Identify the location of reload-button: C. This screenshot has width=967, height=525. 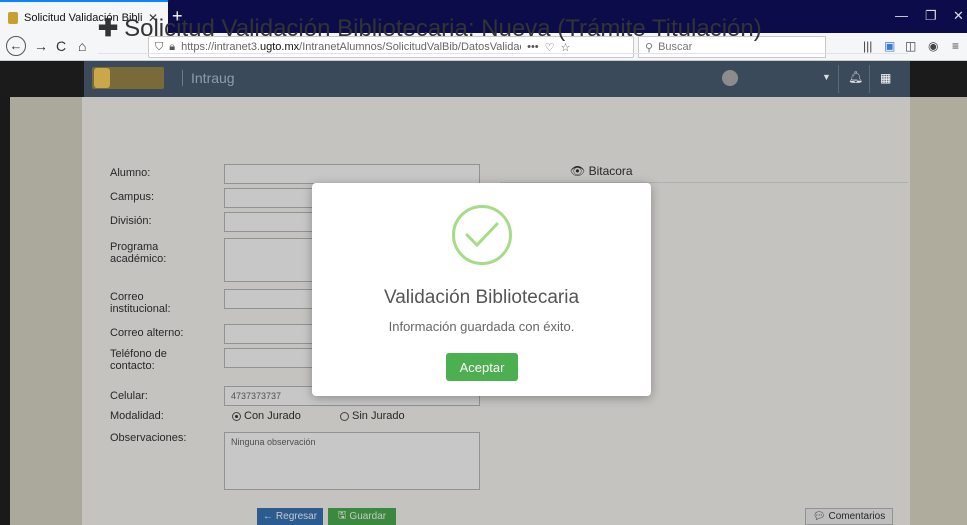
(61, 46).